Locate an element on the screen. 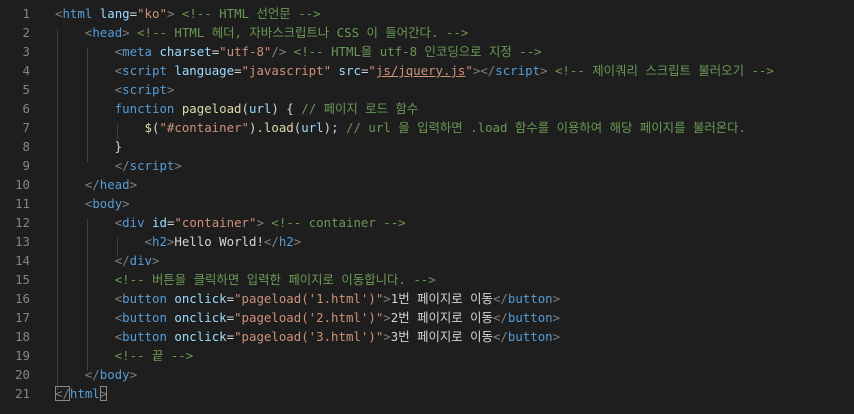 The height and width of the screenshot is (414, 854). code-token: "pageload('2.html')" is located at coordinates (309, 317).